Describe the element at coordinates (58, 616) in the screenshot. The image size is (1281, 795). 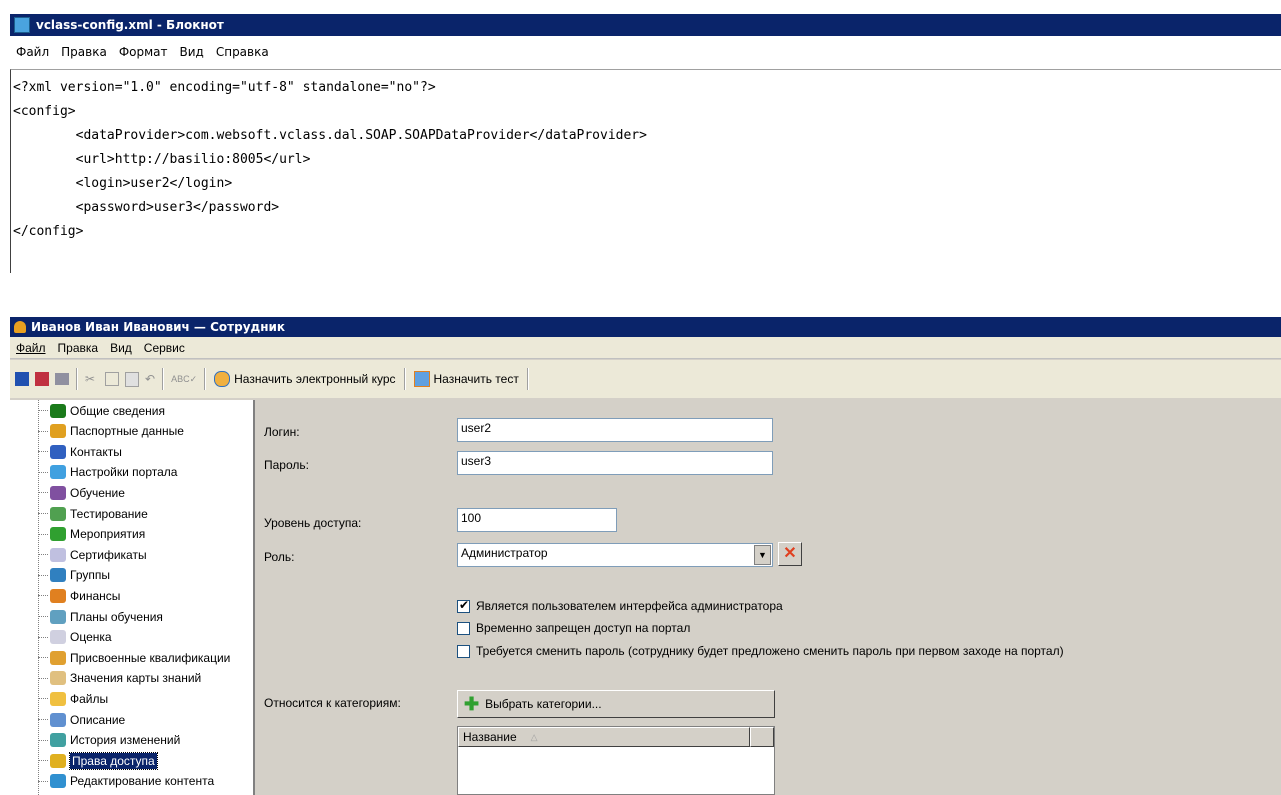
I see `plans-icon` at that location.